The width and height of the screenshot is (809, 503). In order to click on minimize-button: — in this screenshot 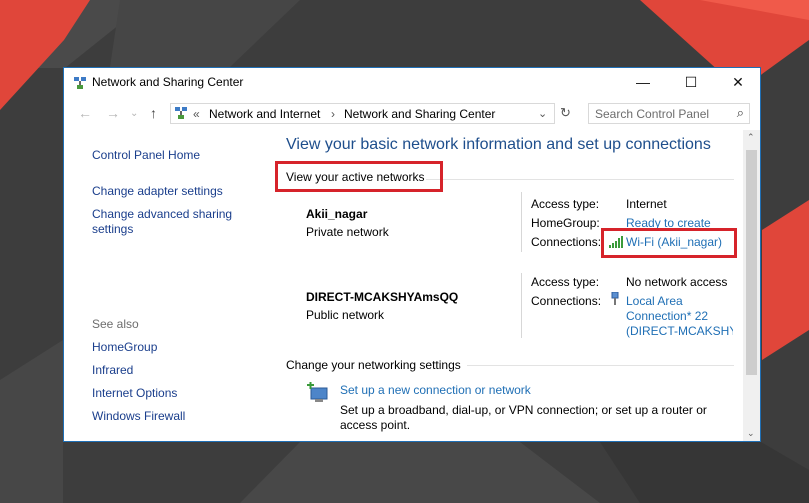, I will do `click(643, 82)`.